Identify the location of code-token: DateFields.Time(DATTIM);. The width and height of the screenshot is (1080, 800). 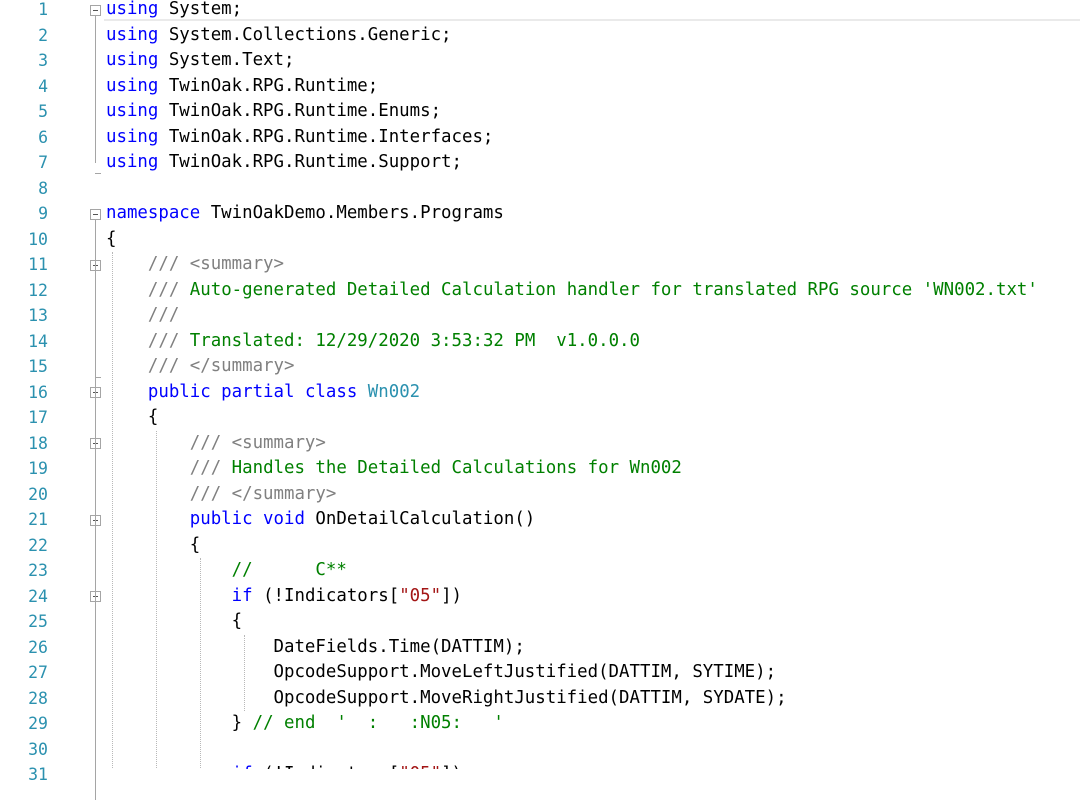
(315, 646).